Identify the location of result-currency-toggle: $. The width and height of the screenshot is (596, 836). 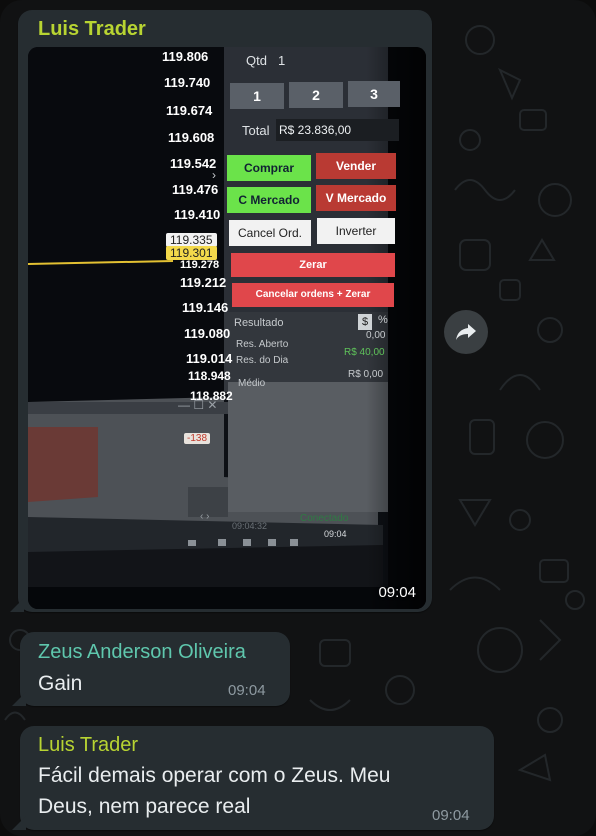
(365, 322).